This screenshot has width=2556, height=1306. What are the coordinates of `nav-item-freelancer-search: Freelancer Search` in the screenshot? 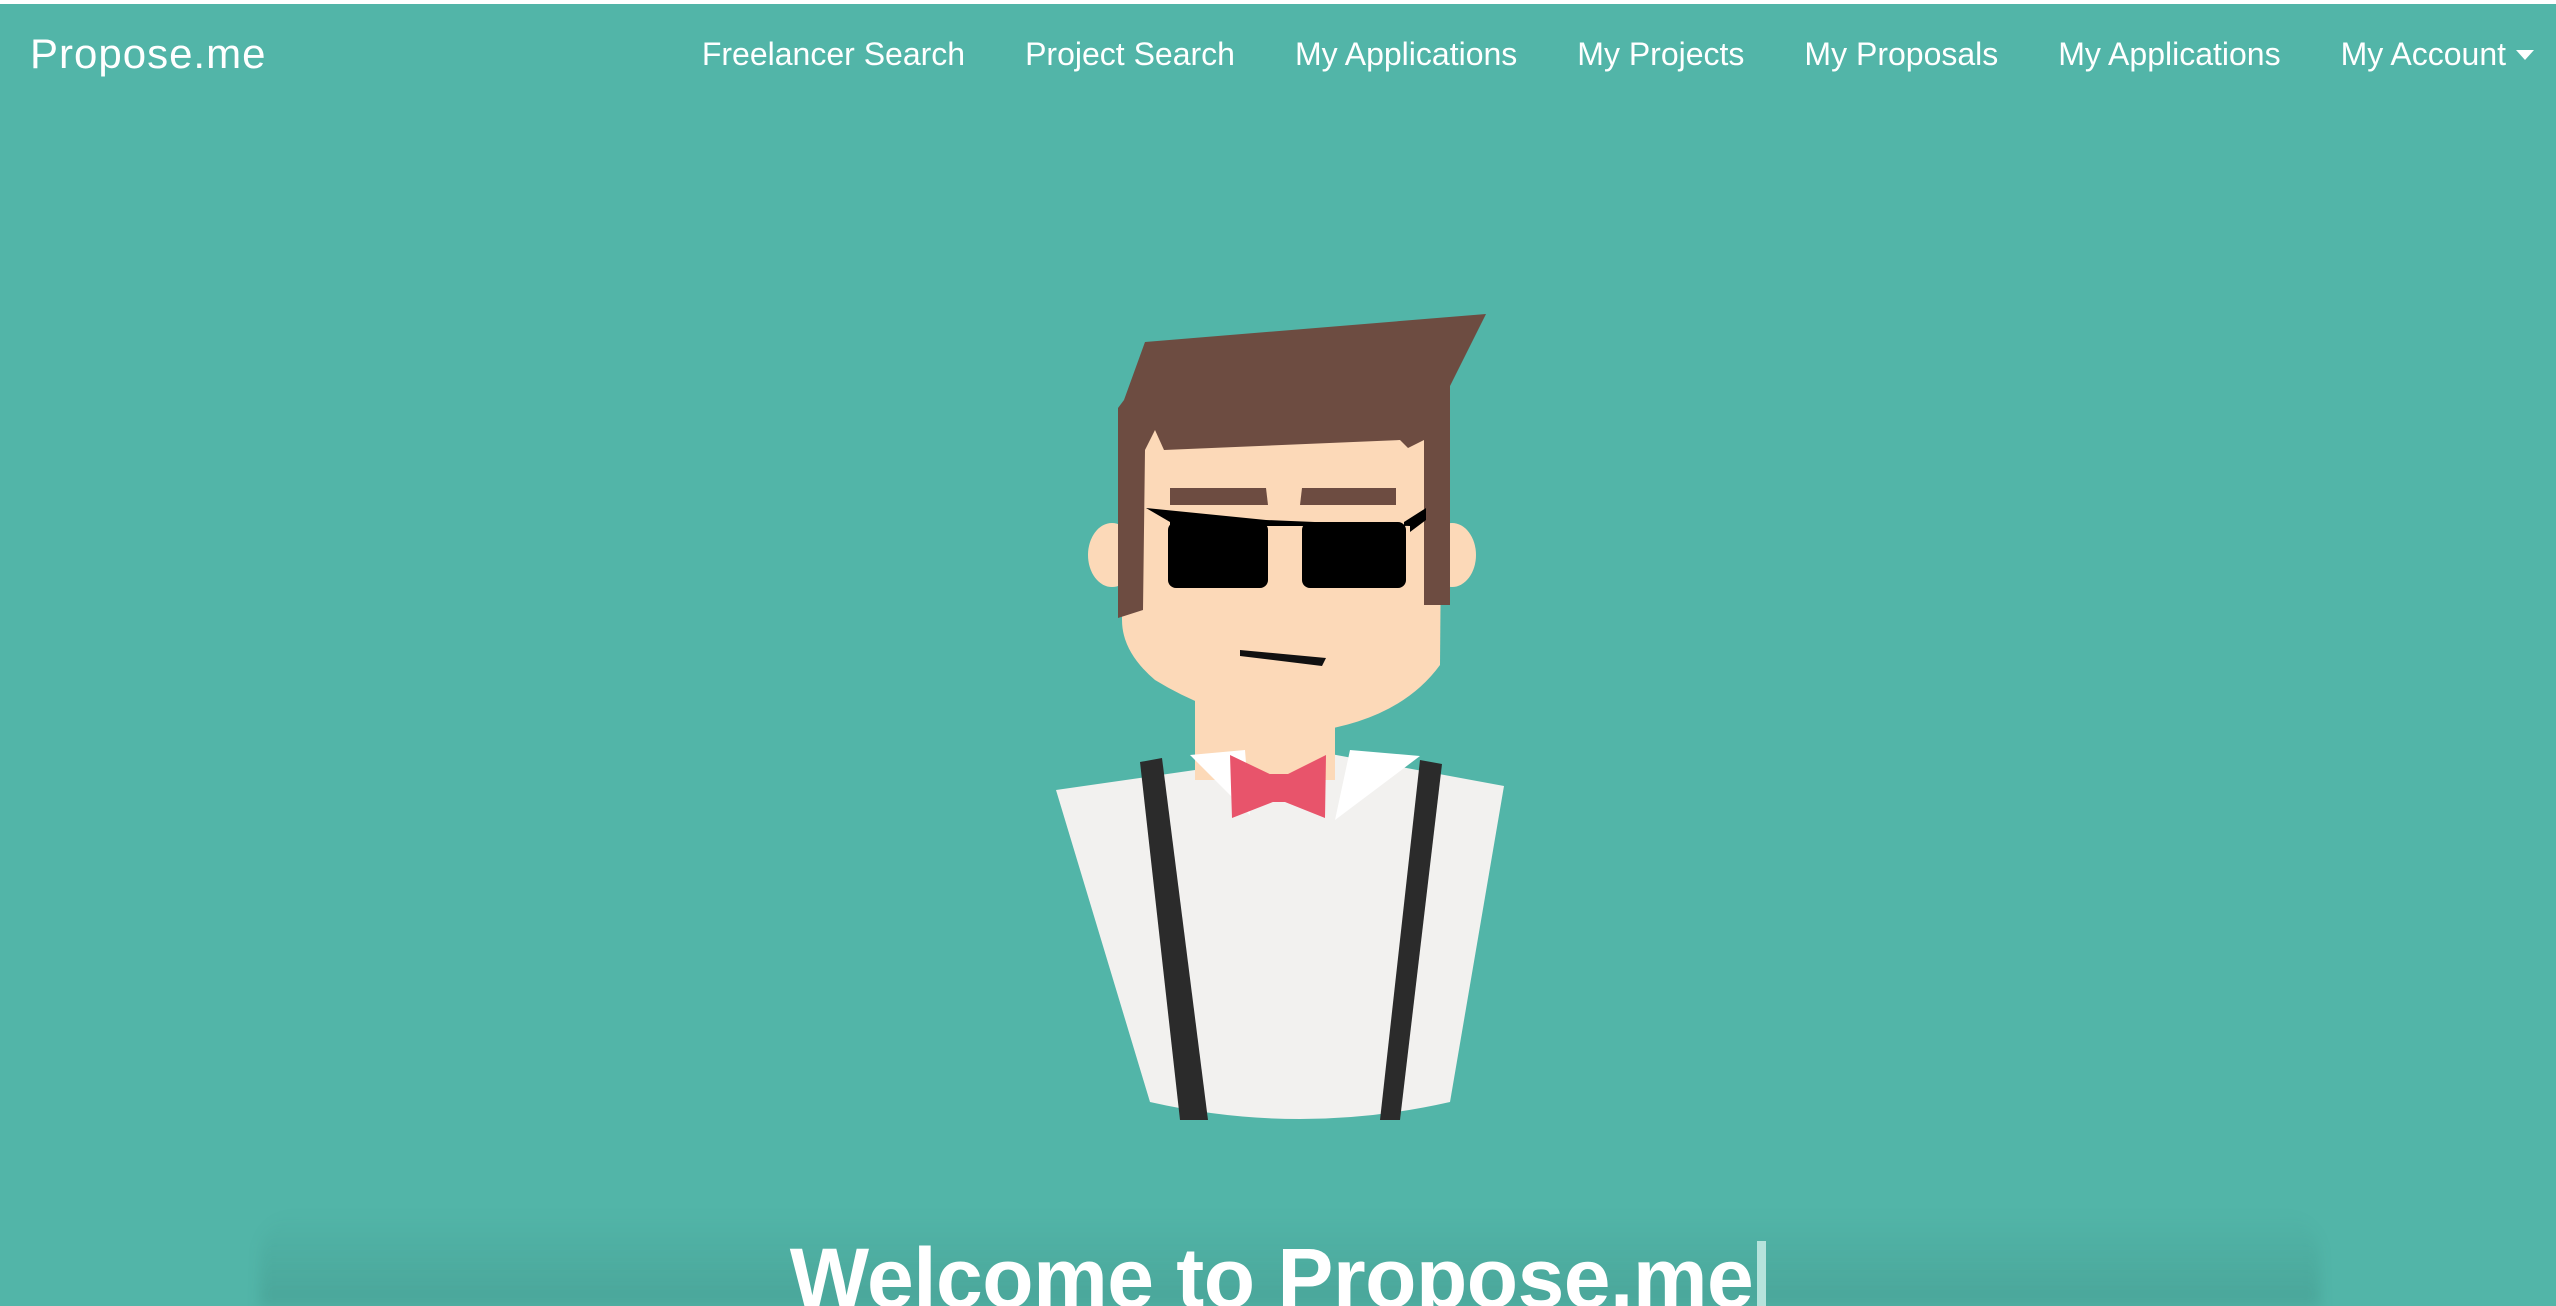 It's located at (833, 54).